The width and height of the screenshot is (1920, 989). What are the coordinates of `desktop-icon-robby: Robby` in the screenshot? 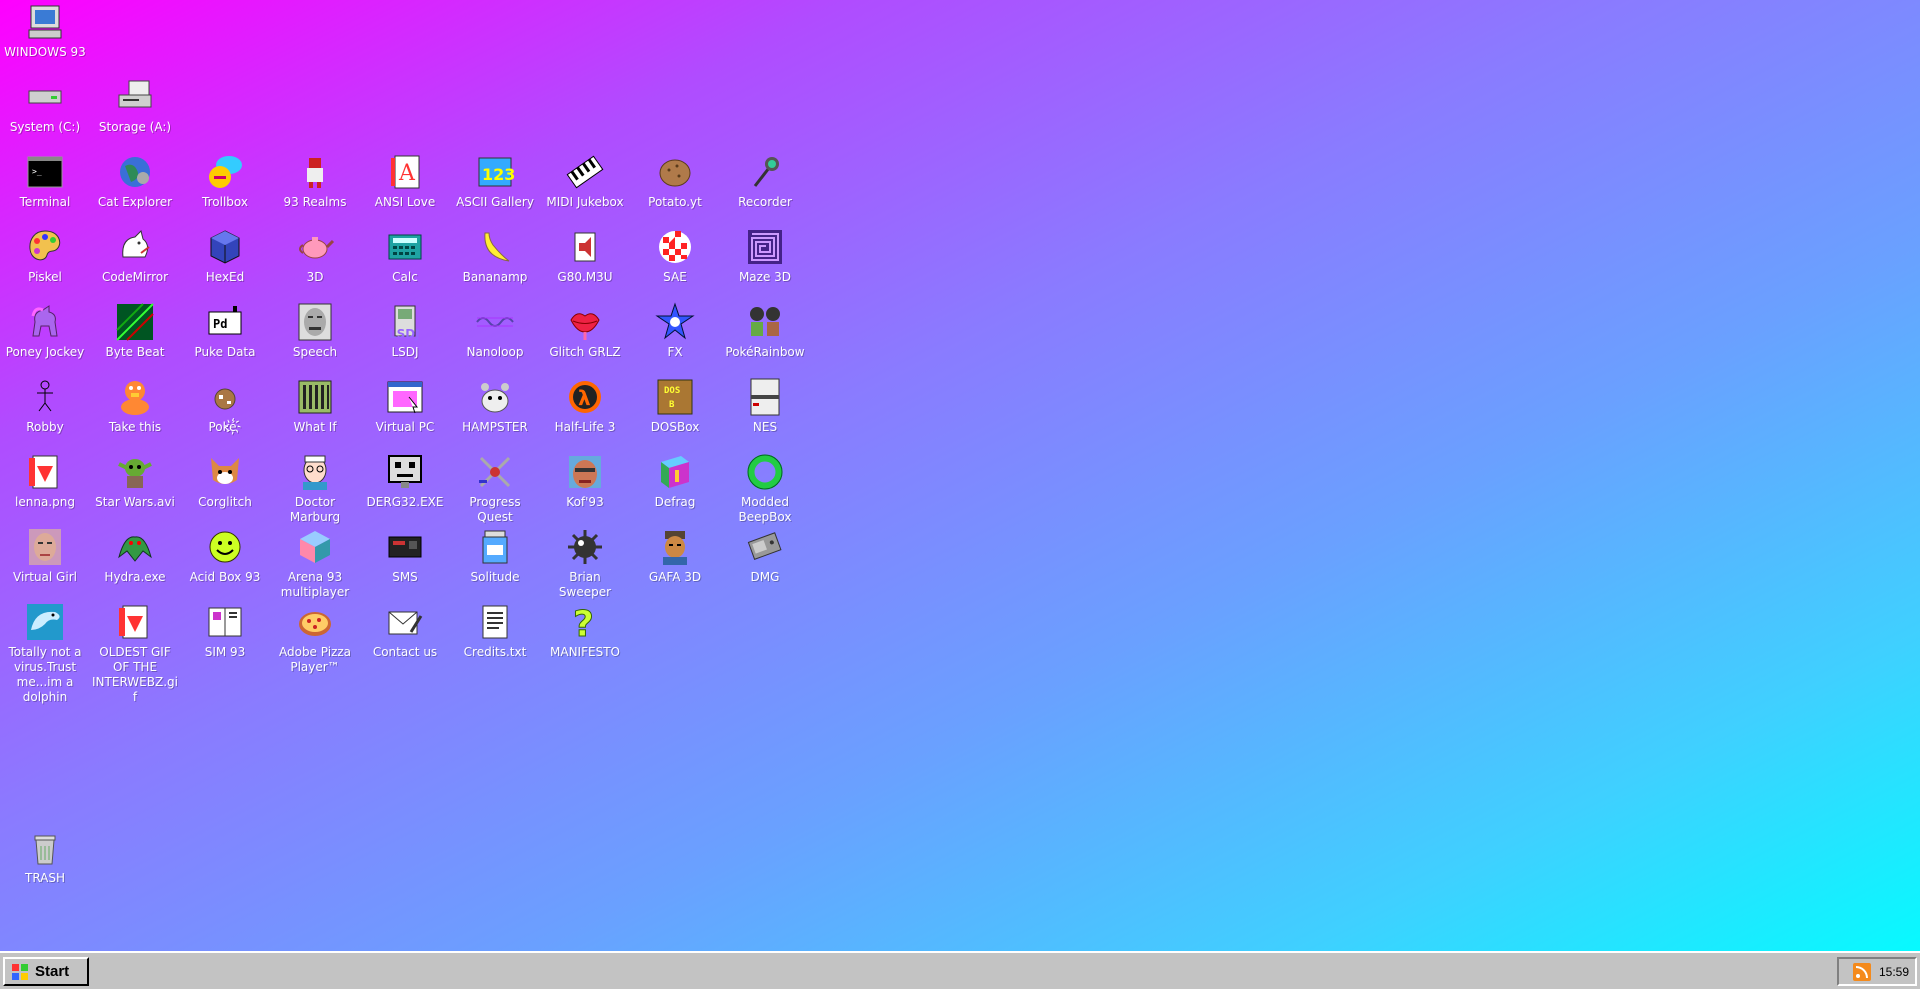 It's located at (45, 406).